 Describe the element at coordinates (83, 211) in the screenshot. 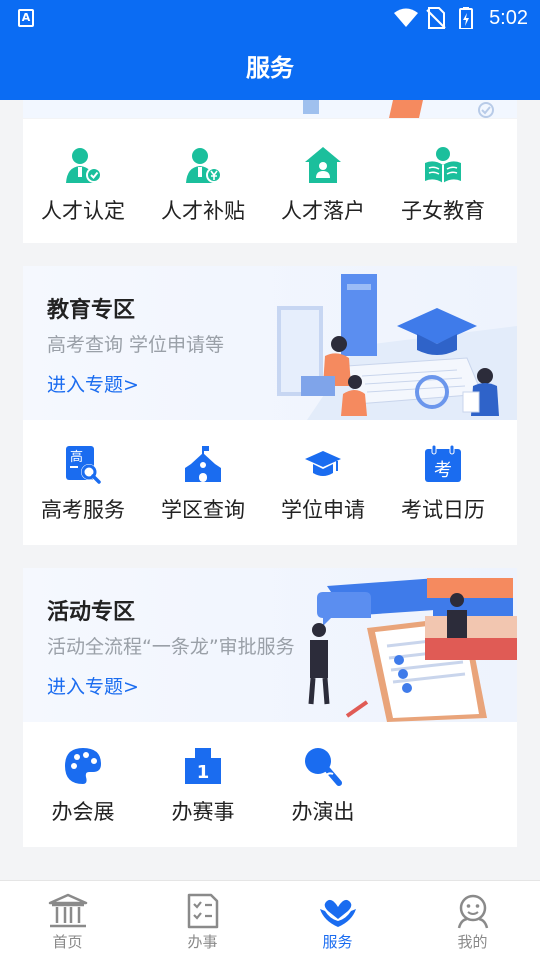

I see `talent-verify-label: 人才认定` at that location.